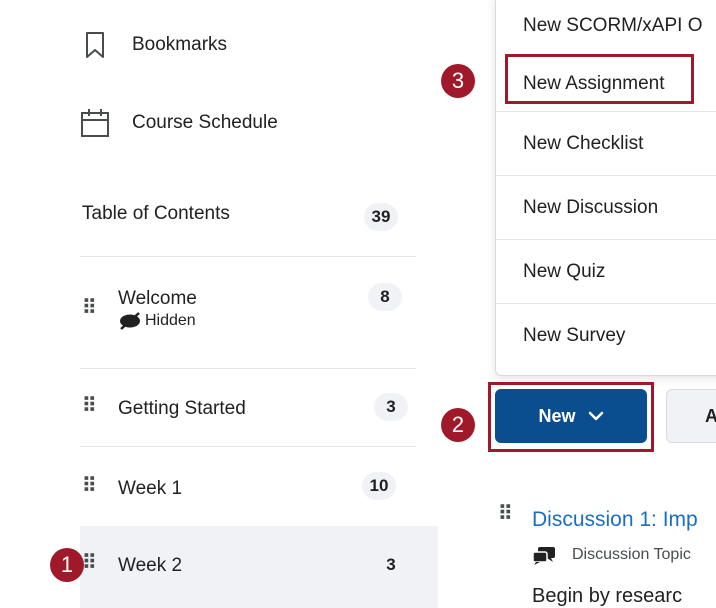 The image size is (716, 608). I want to click on selected-indicator, so click(447, 568).